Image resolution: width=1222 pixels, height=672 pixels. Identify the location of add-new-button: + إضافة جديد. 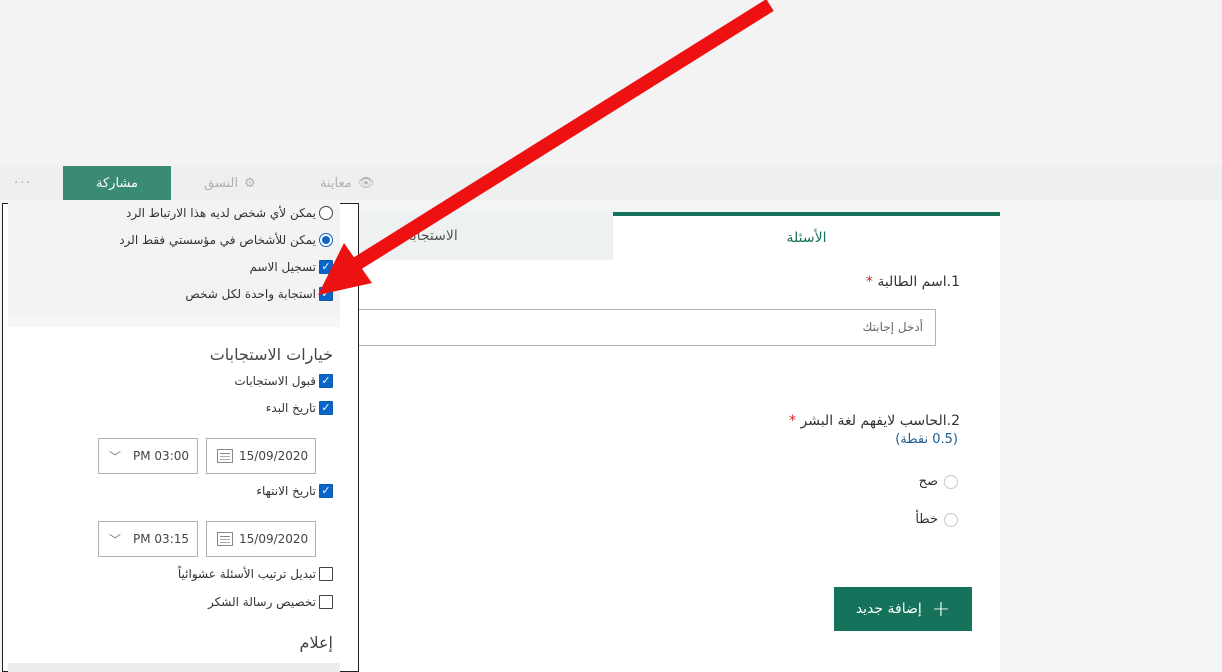
(903, 609).